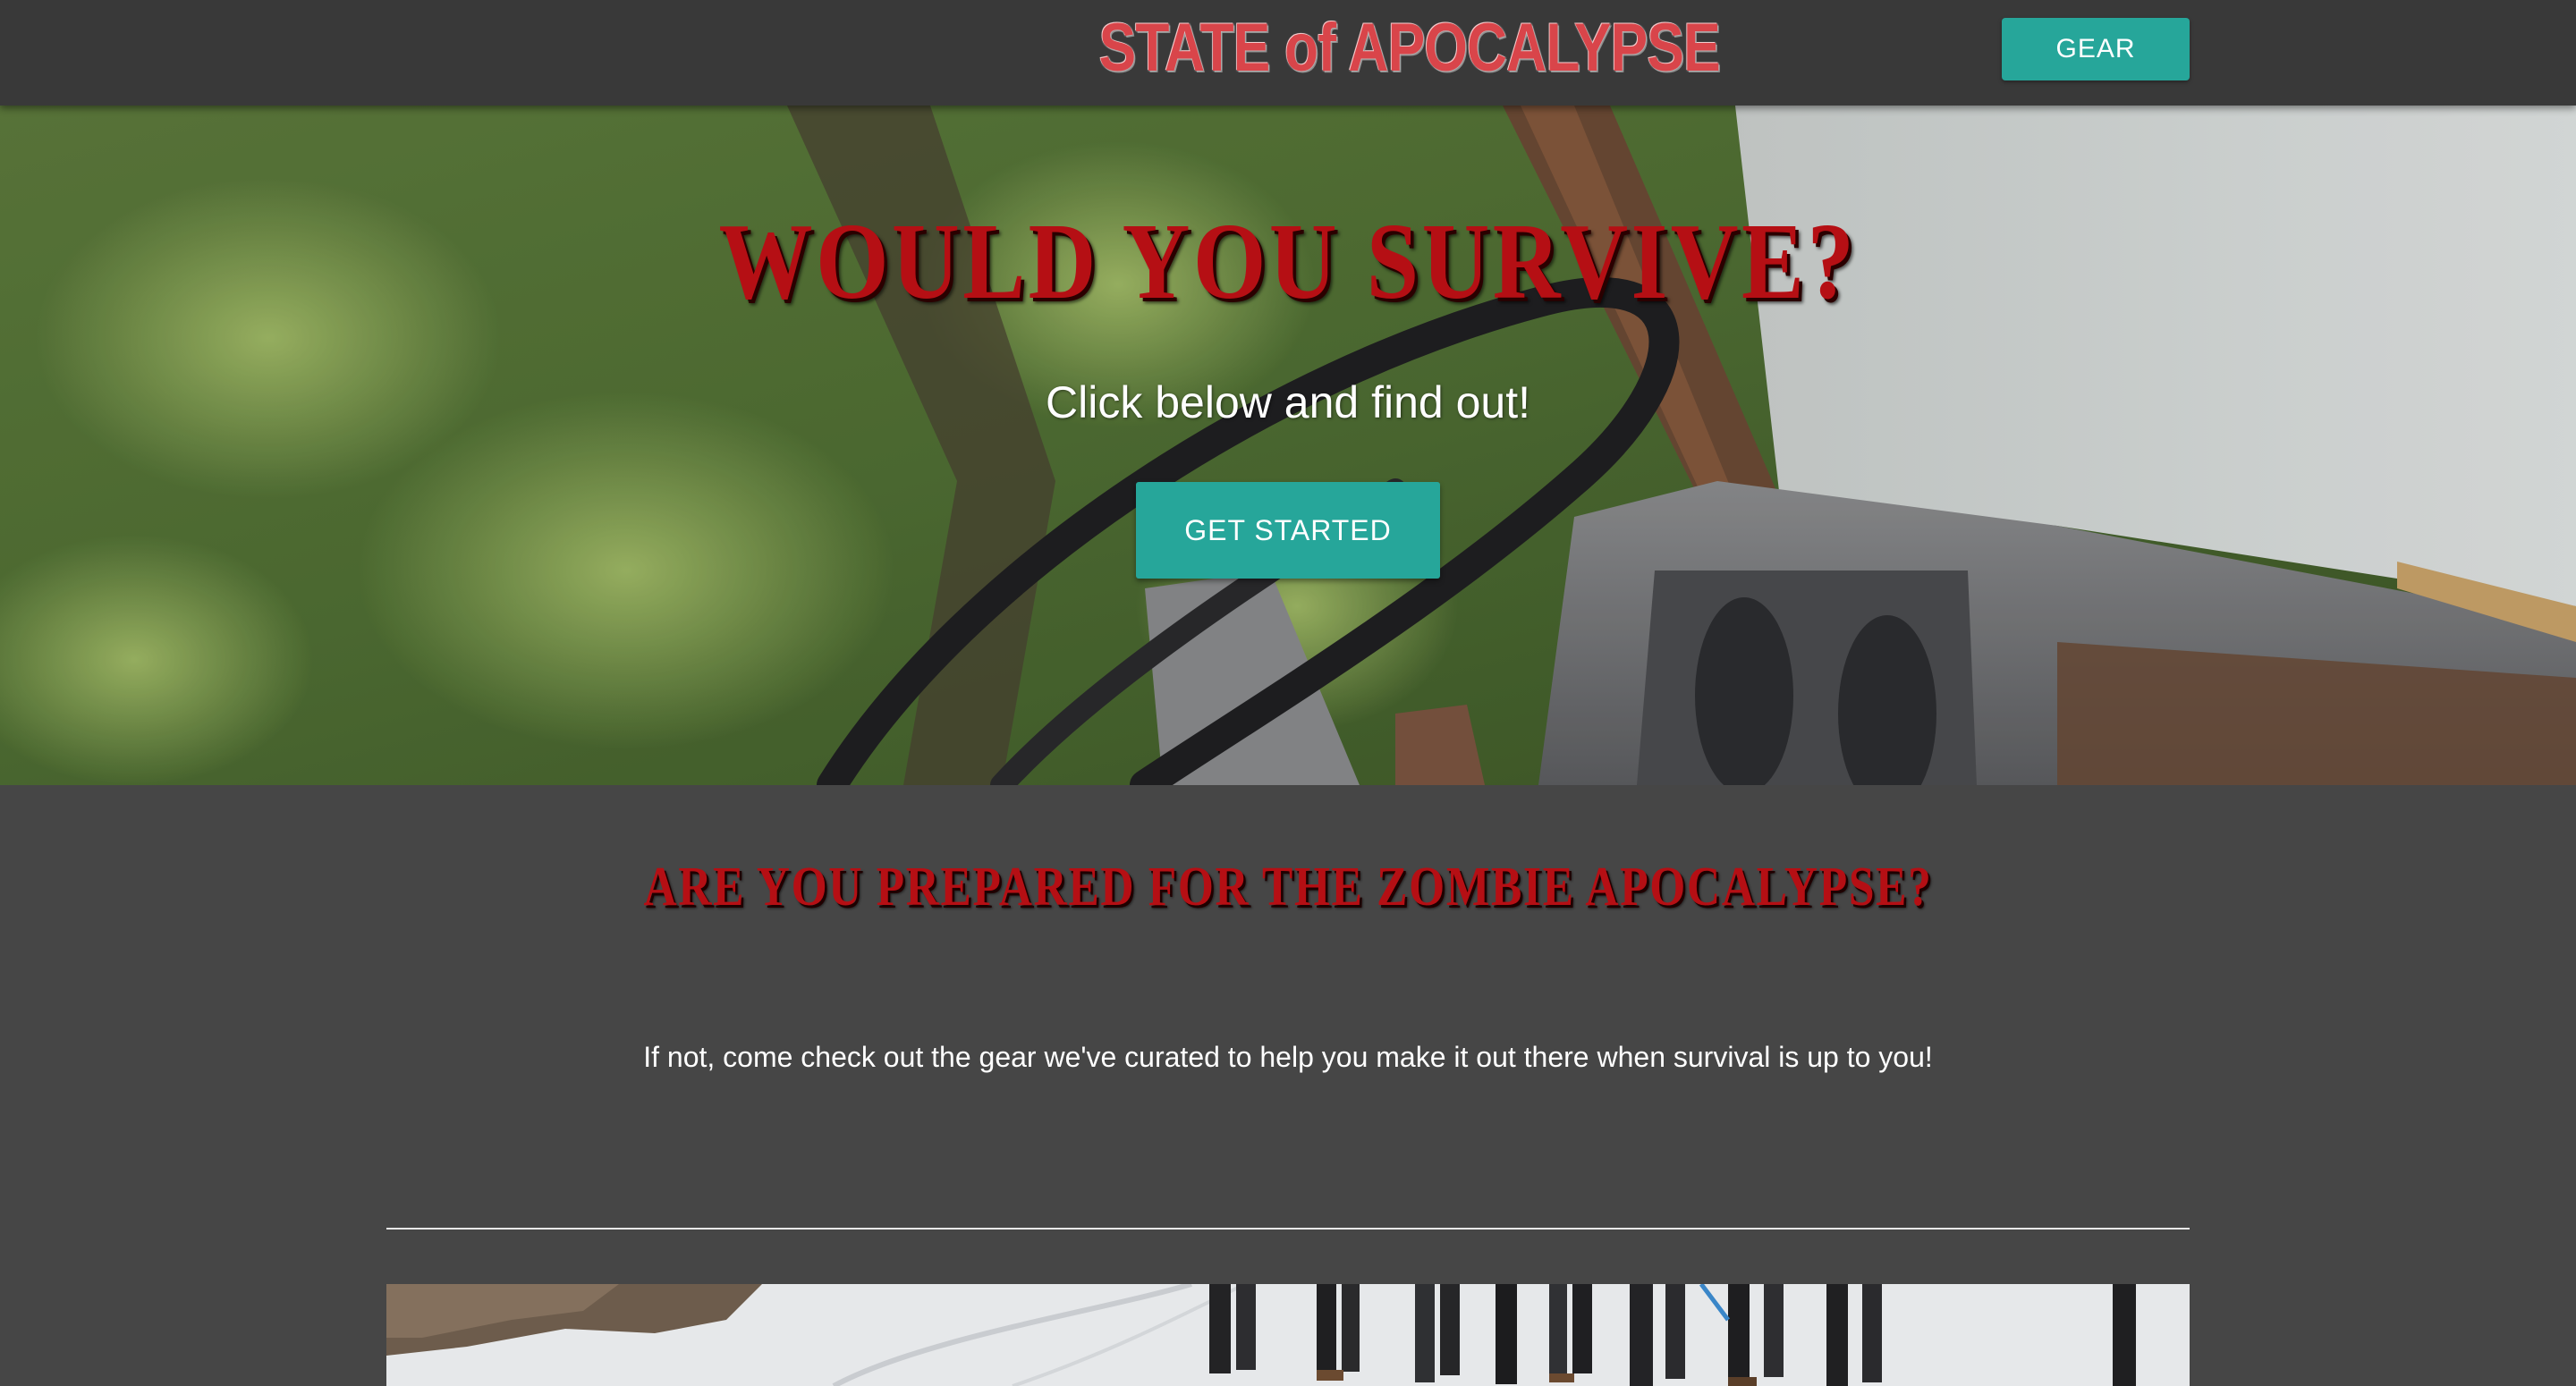 Image resolution: width=2576 pixels, height=1386 pixels. I want to click on get-started-button: GET STARTED, so click(1288, 531).